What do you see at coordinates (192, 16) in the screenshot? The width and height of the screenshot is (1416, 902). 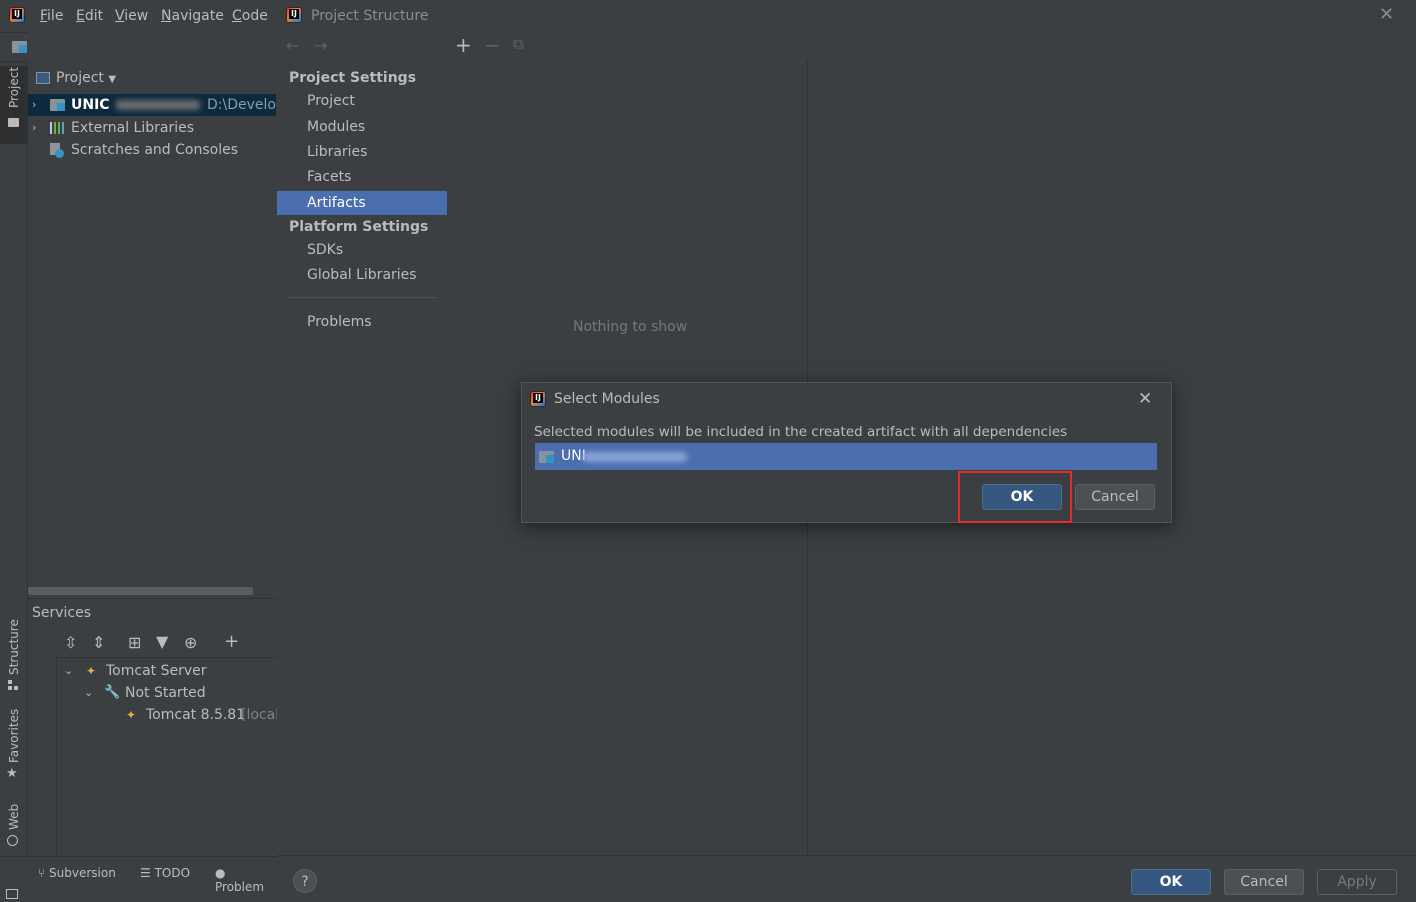 I see `menu-navigate: Navigate` at bounding box center [192, 16].